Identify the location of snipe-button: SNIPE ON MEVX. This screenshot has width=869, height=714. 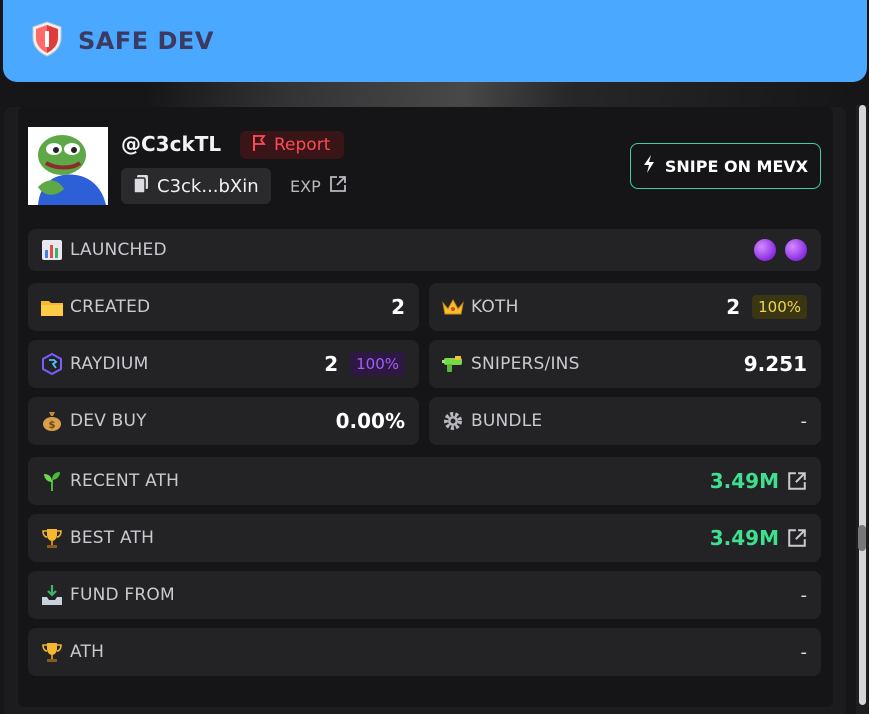
(725, 166).